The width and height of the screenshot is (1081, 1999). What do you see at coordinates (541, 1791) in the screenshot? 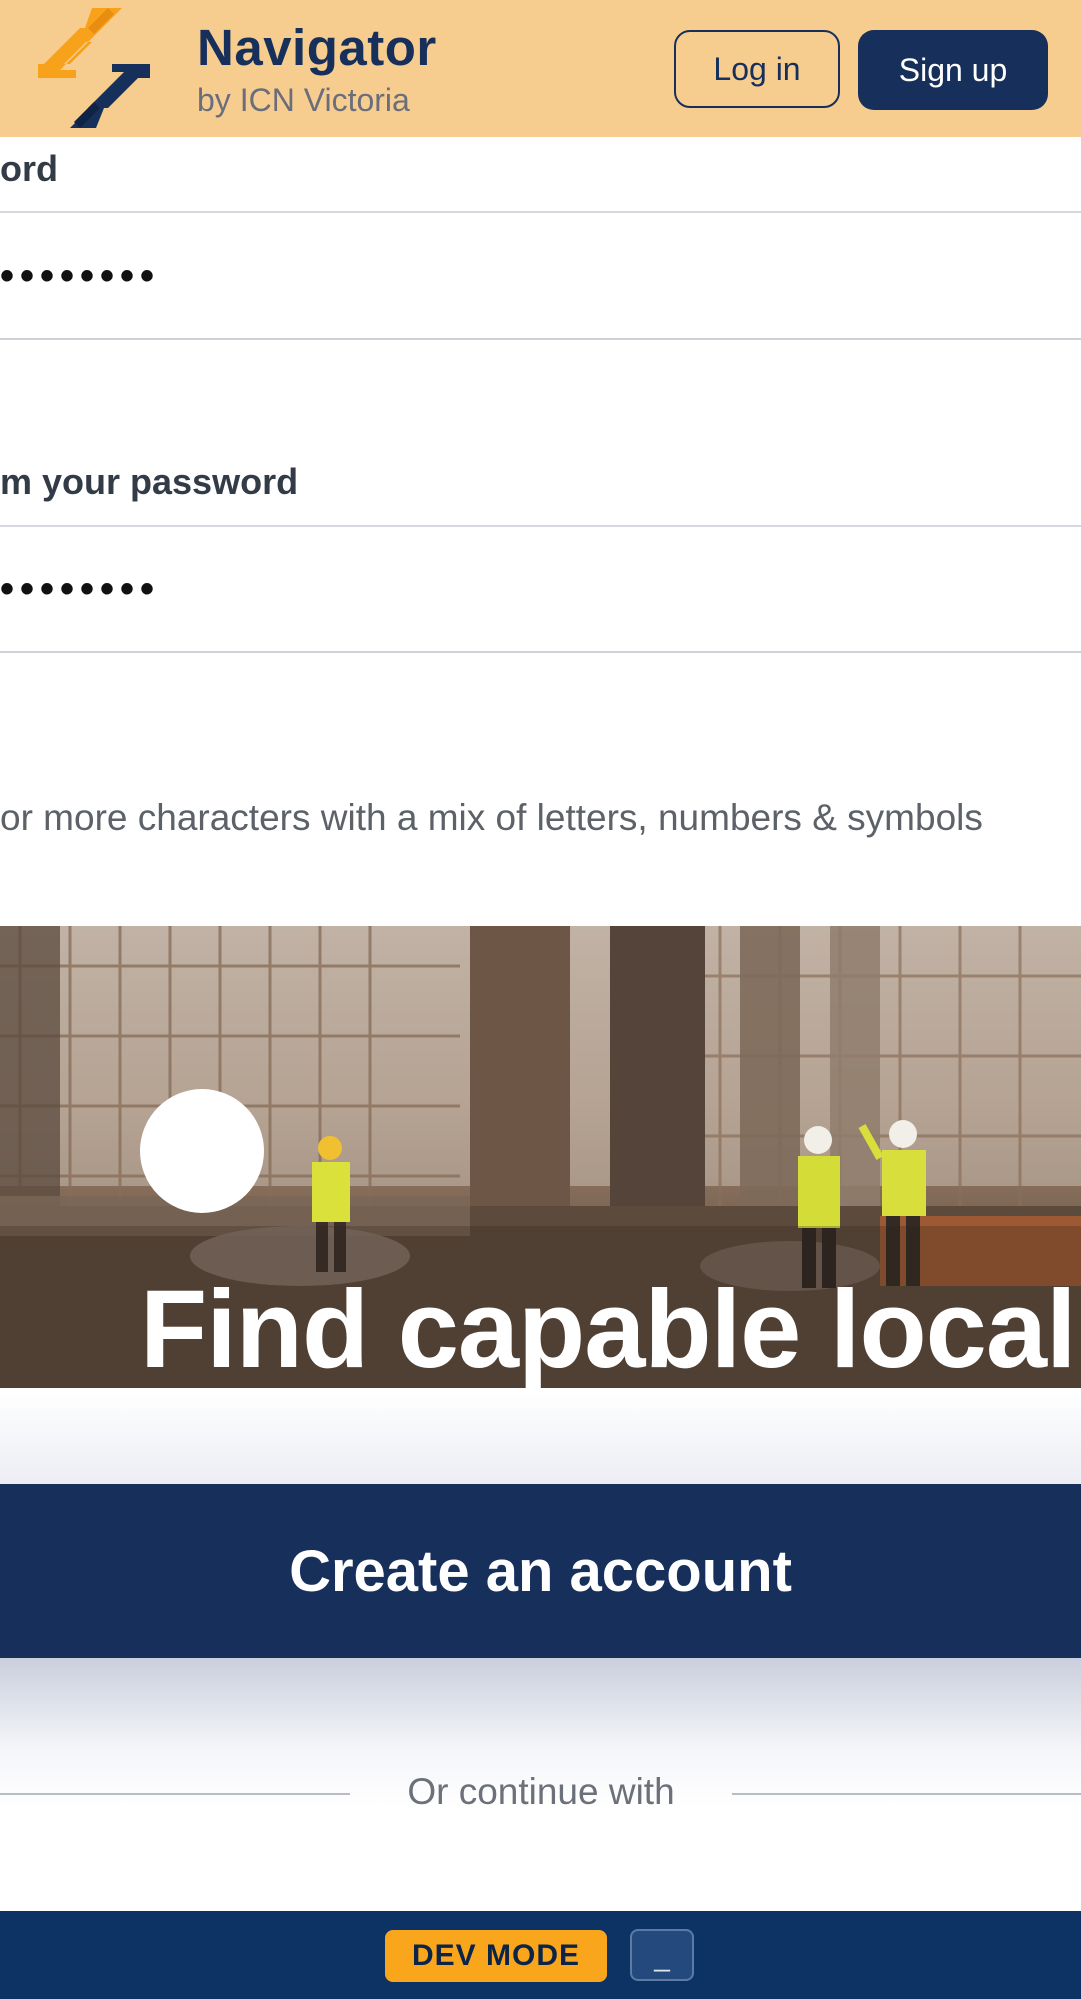
I see `or-continue-with-text: Or continue with` at bounding box center [541, 1791].